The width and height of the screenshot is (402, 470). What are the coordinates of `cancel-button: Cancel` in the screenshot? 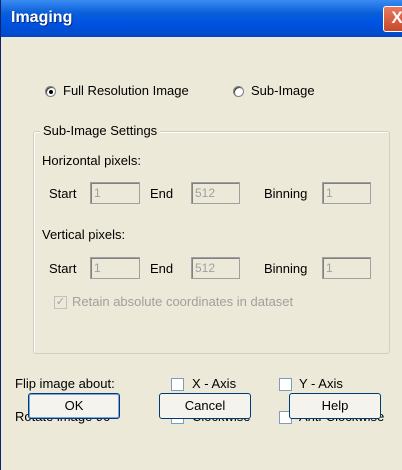 It's located at (205, 406).